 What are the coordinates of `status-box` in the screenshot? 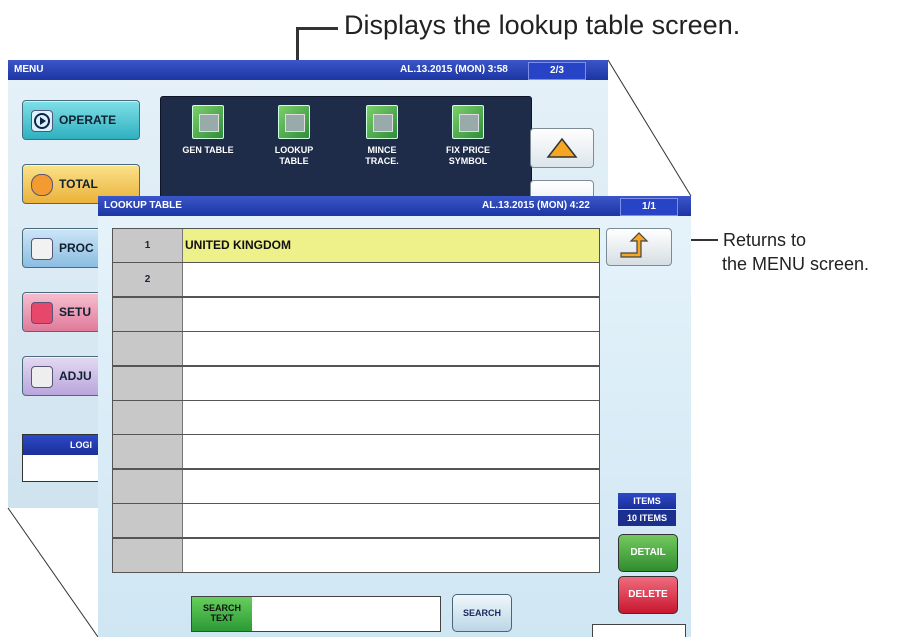 It's located at (639, 630).